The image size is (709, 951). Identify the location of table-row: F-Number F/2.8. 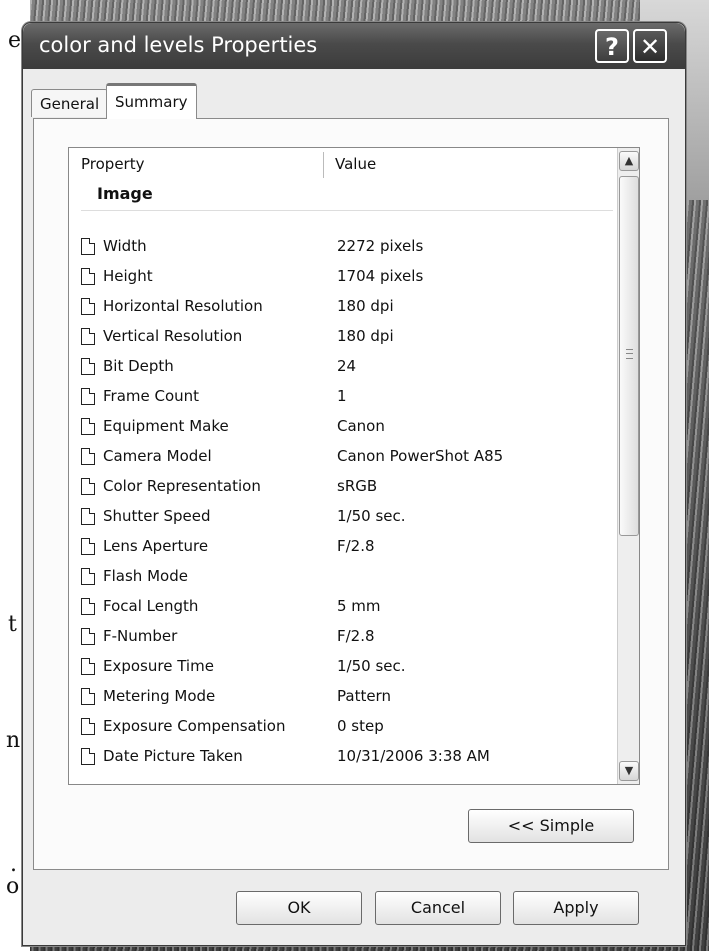
(343, 637).